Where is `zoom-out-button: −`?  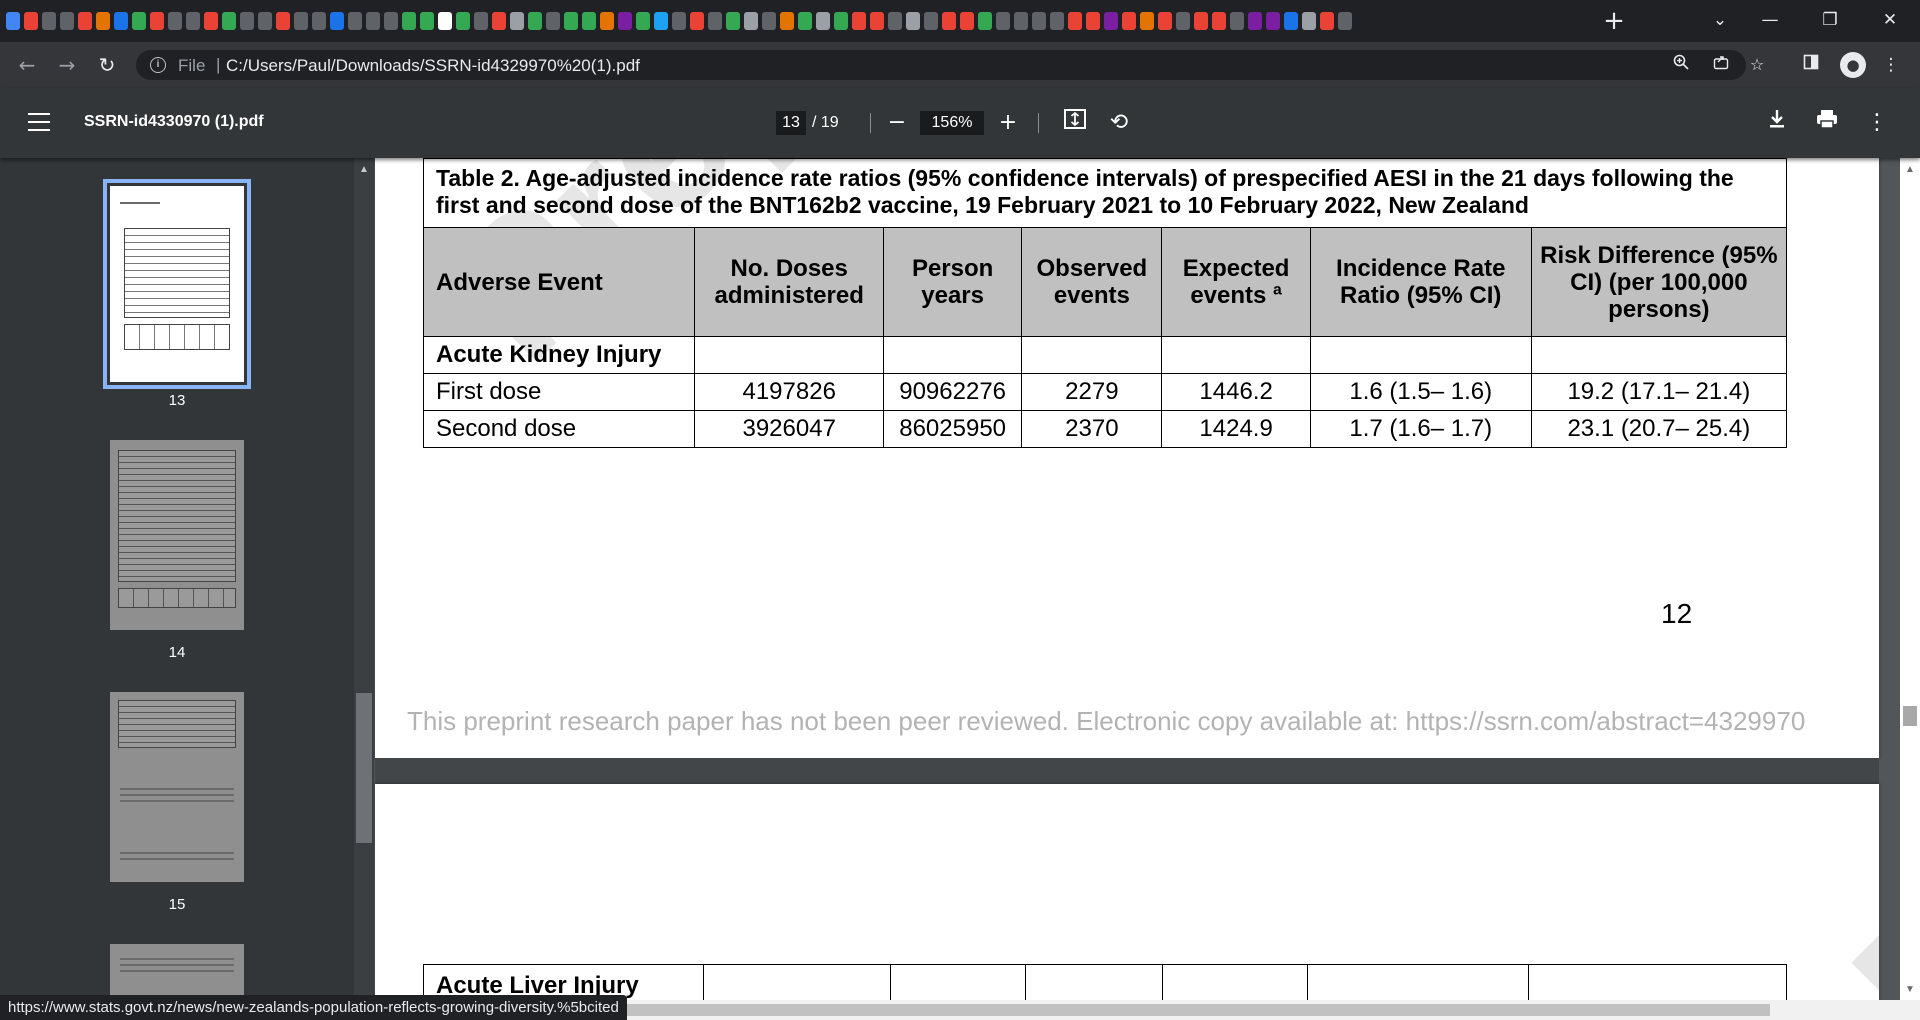
zoom-out-button: − is located at coordinates (897, 123).